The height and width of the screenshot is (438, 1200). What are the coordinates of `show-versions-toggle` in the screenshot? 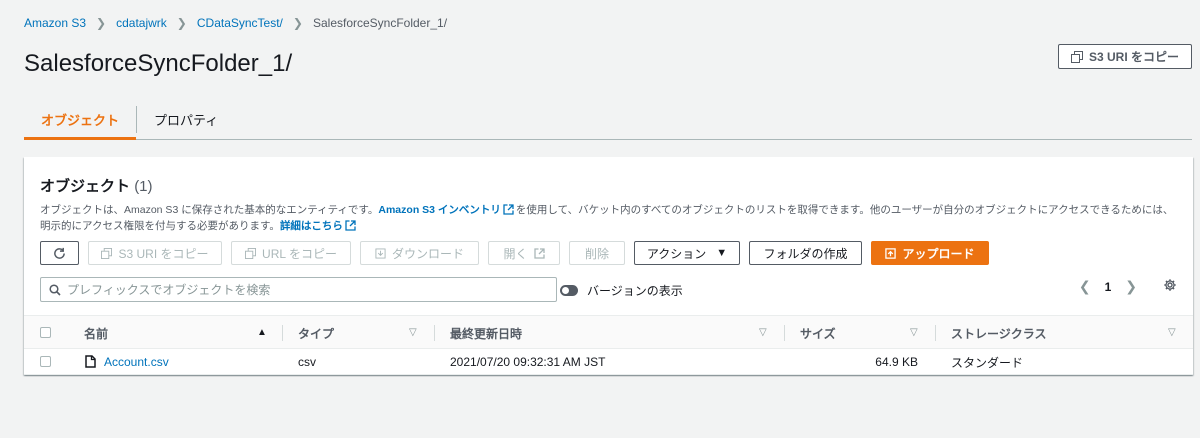 It's located at (569, 290).